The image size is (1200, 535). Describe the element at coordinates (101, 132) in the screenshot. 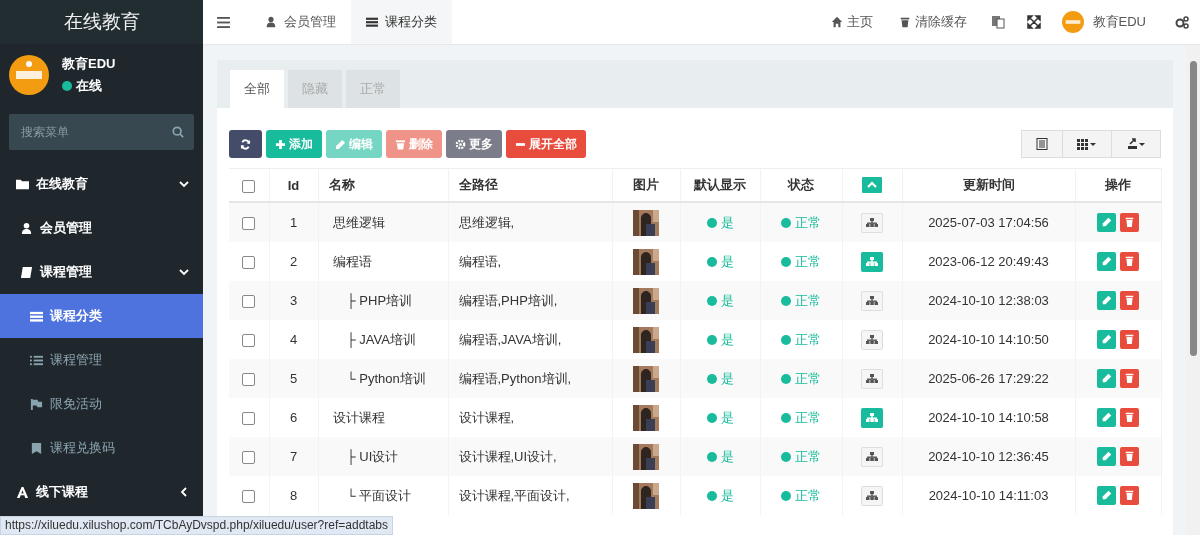

I see `search-field: 搜索菜单` at that location.